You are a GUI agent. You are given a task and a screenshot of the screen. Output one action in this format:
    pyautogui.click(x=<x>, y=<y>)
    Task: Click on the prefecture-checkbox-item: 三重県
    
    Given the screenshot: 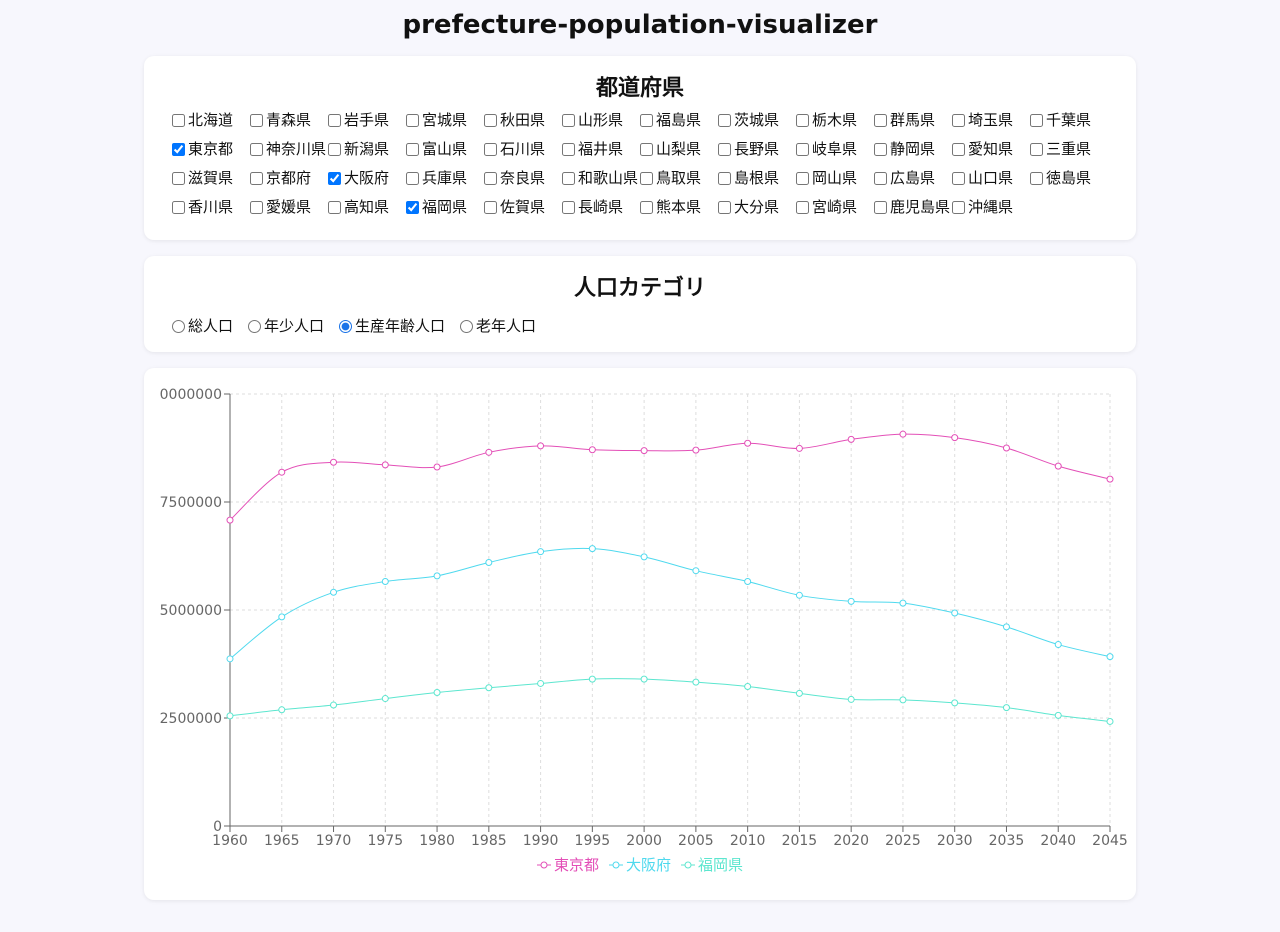 What is the action you would take?
    pyautogui.click(x=1069, y=149)
    